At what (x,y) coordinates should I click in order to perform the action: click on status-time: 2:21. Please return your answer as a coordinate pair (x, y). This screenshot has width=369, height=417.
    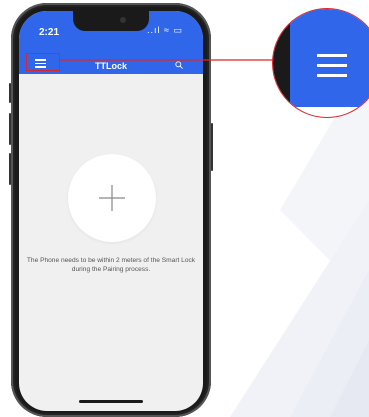
    Looking at the image, I should click on (49, 32).